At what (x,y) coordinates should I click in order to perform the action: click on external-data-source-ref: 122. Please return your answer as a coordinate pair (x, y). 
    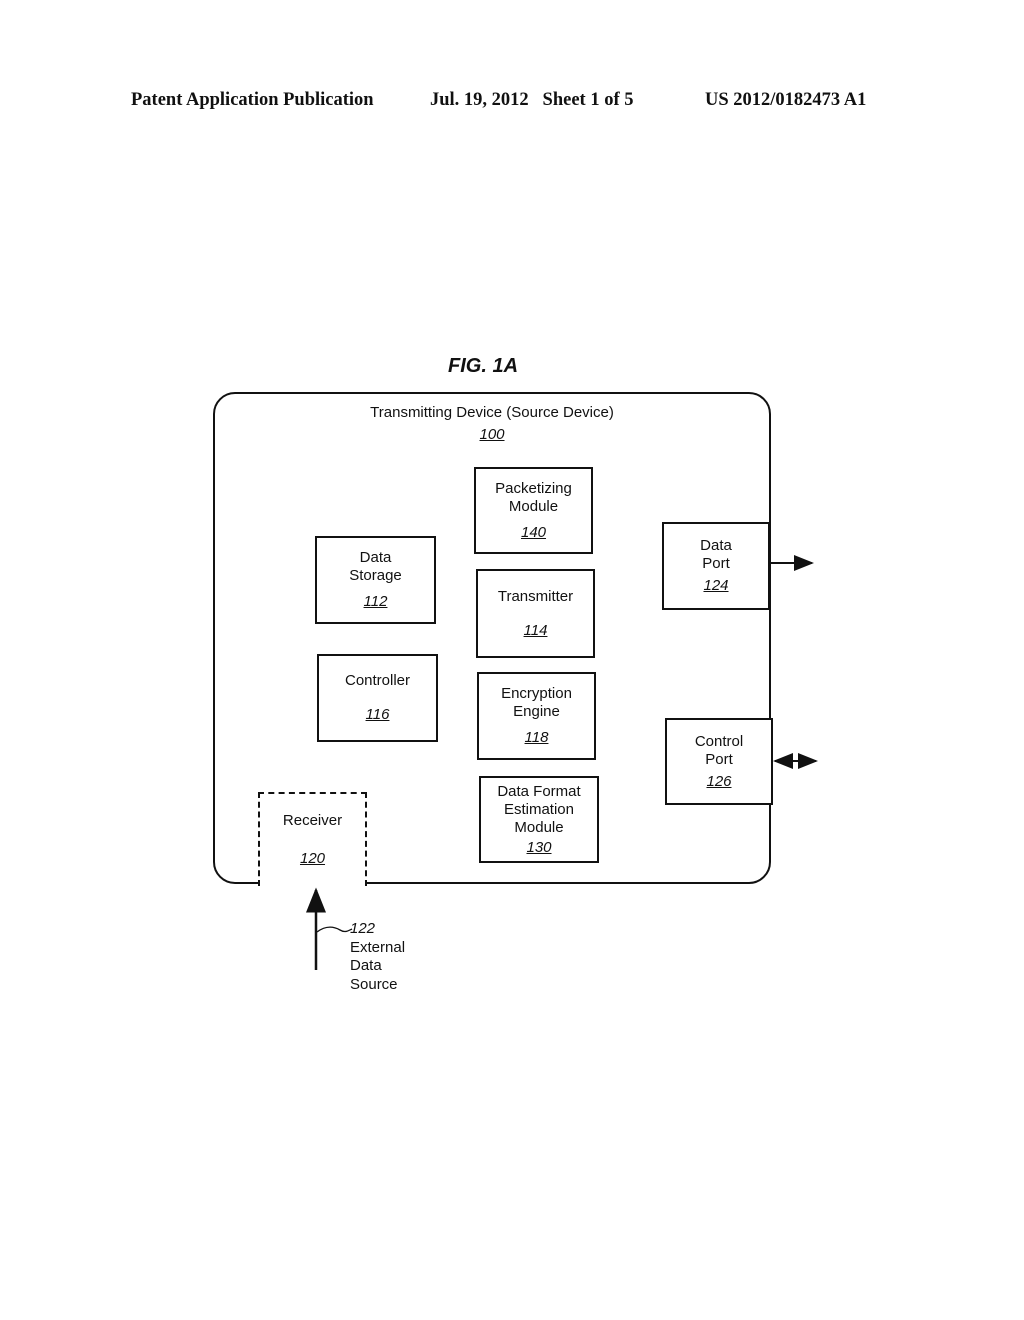
    Looking at the image, I should click on (363, 928).